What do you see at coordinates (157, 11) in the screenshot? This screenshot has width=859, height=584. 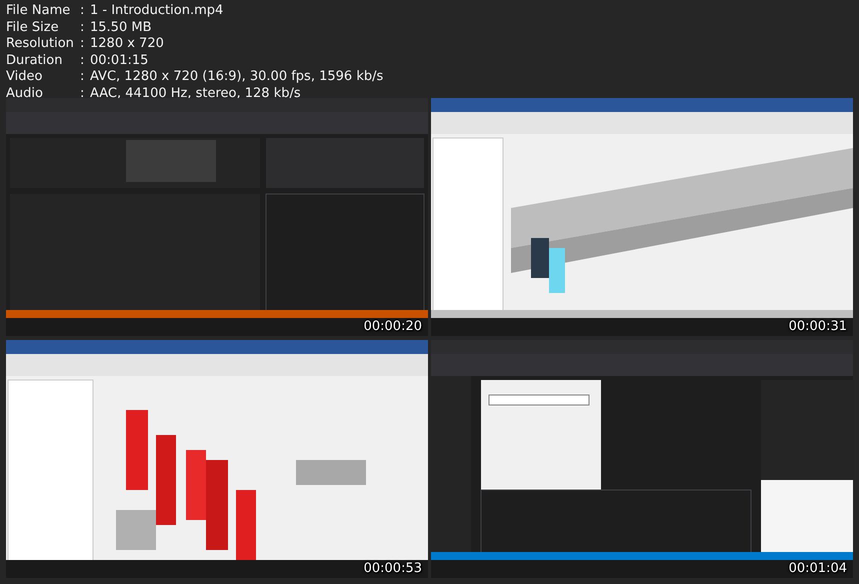 I see `info-value: 1 - Introduction.mp4` at bounding box center [157, 11].